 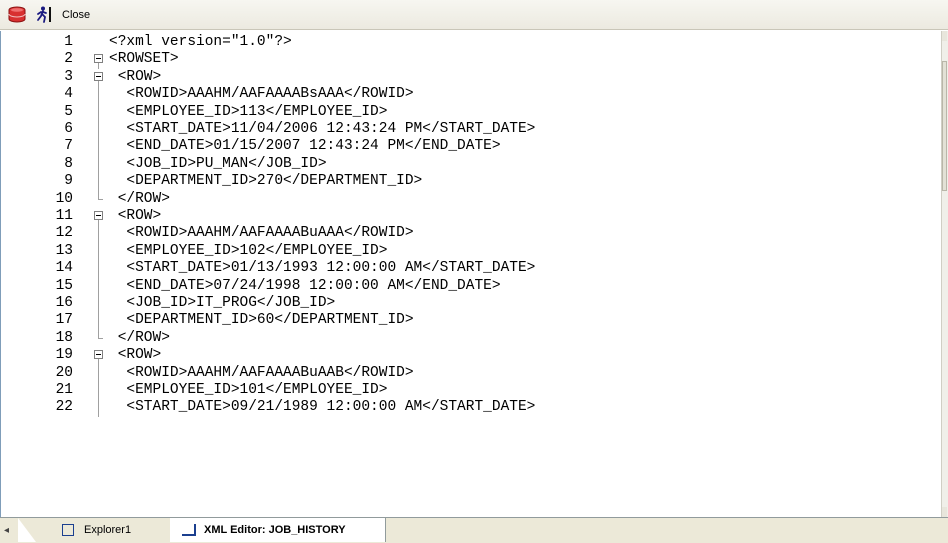 I want to click on line-number: 18, so click(x=64, y=337).